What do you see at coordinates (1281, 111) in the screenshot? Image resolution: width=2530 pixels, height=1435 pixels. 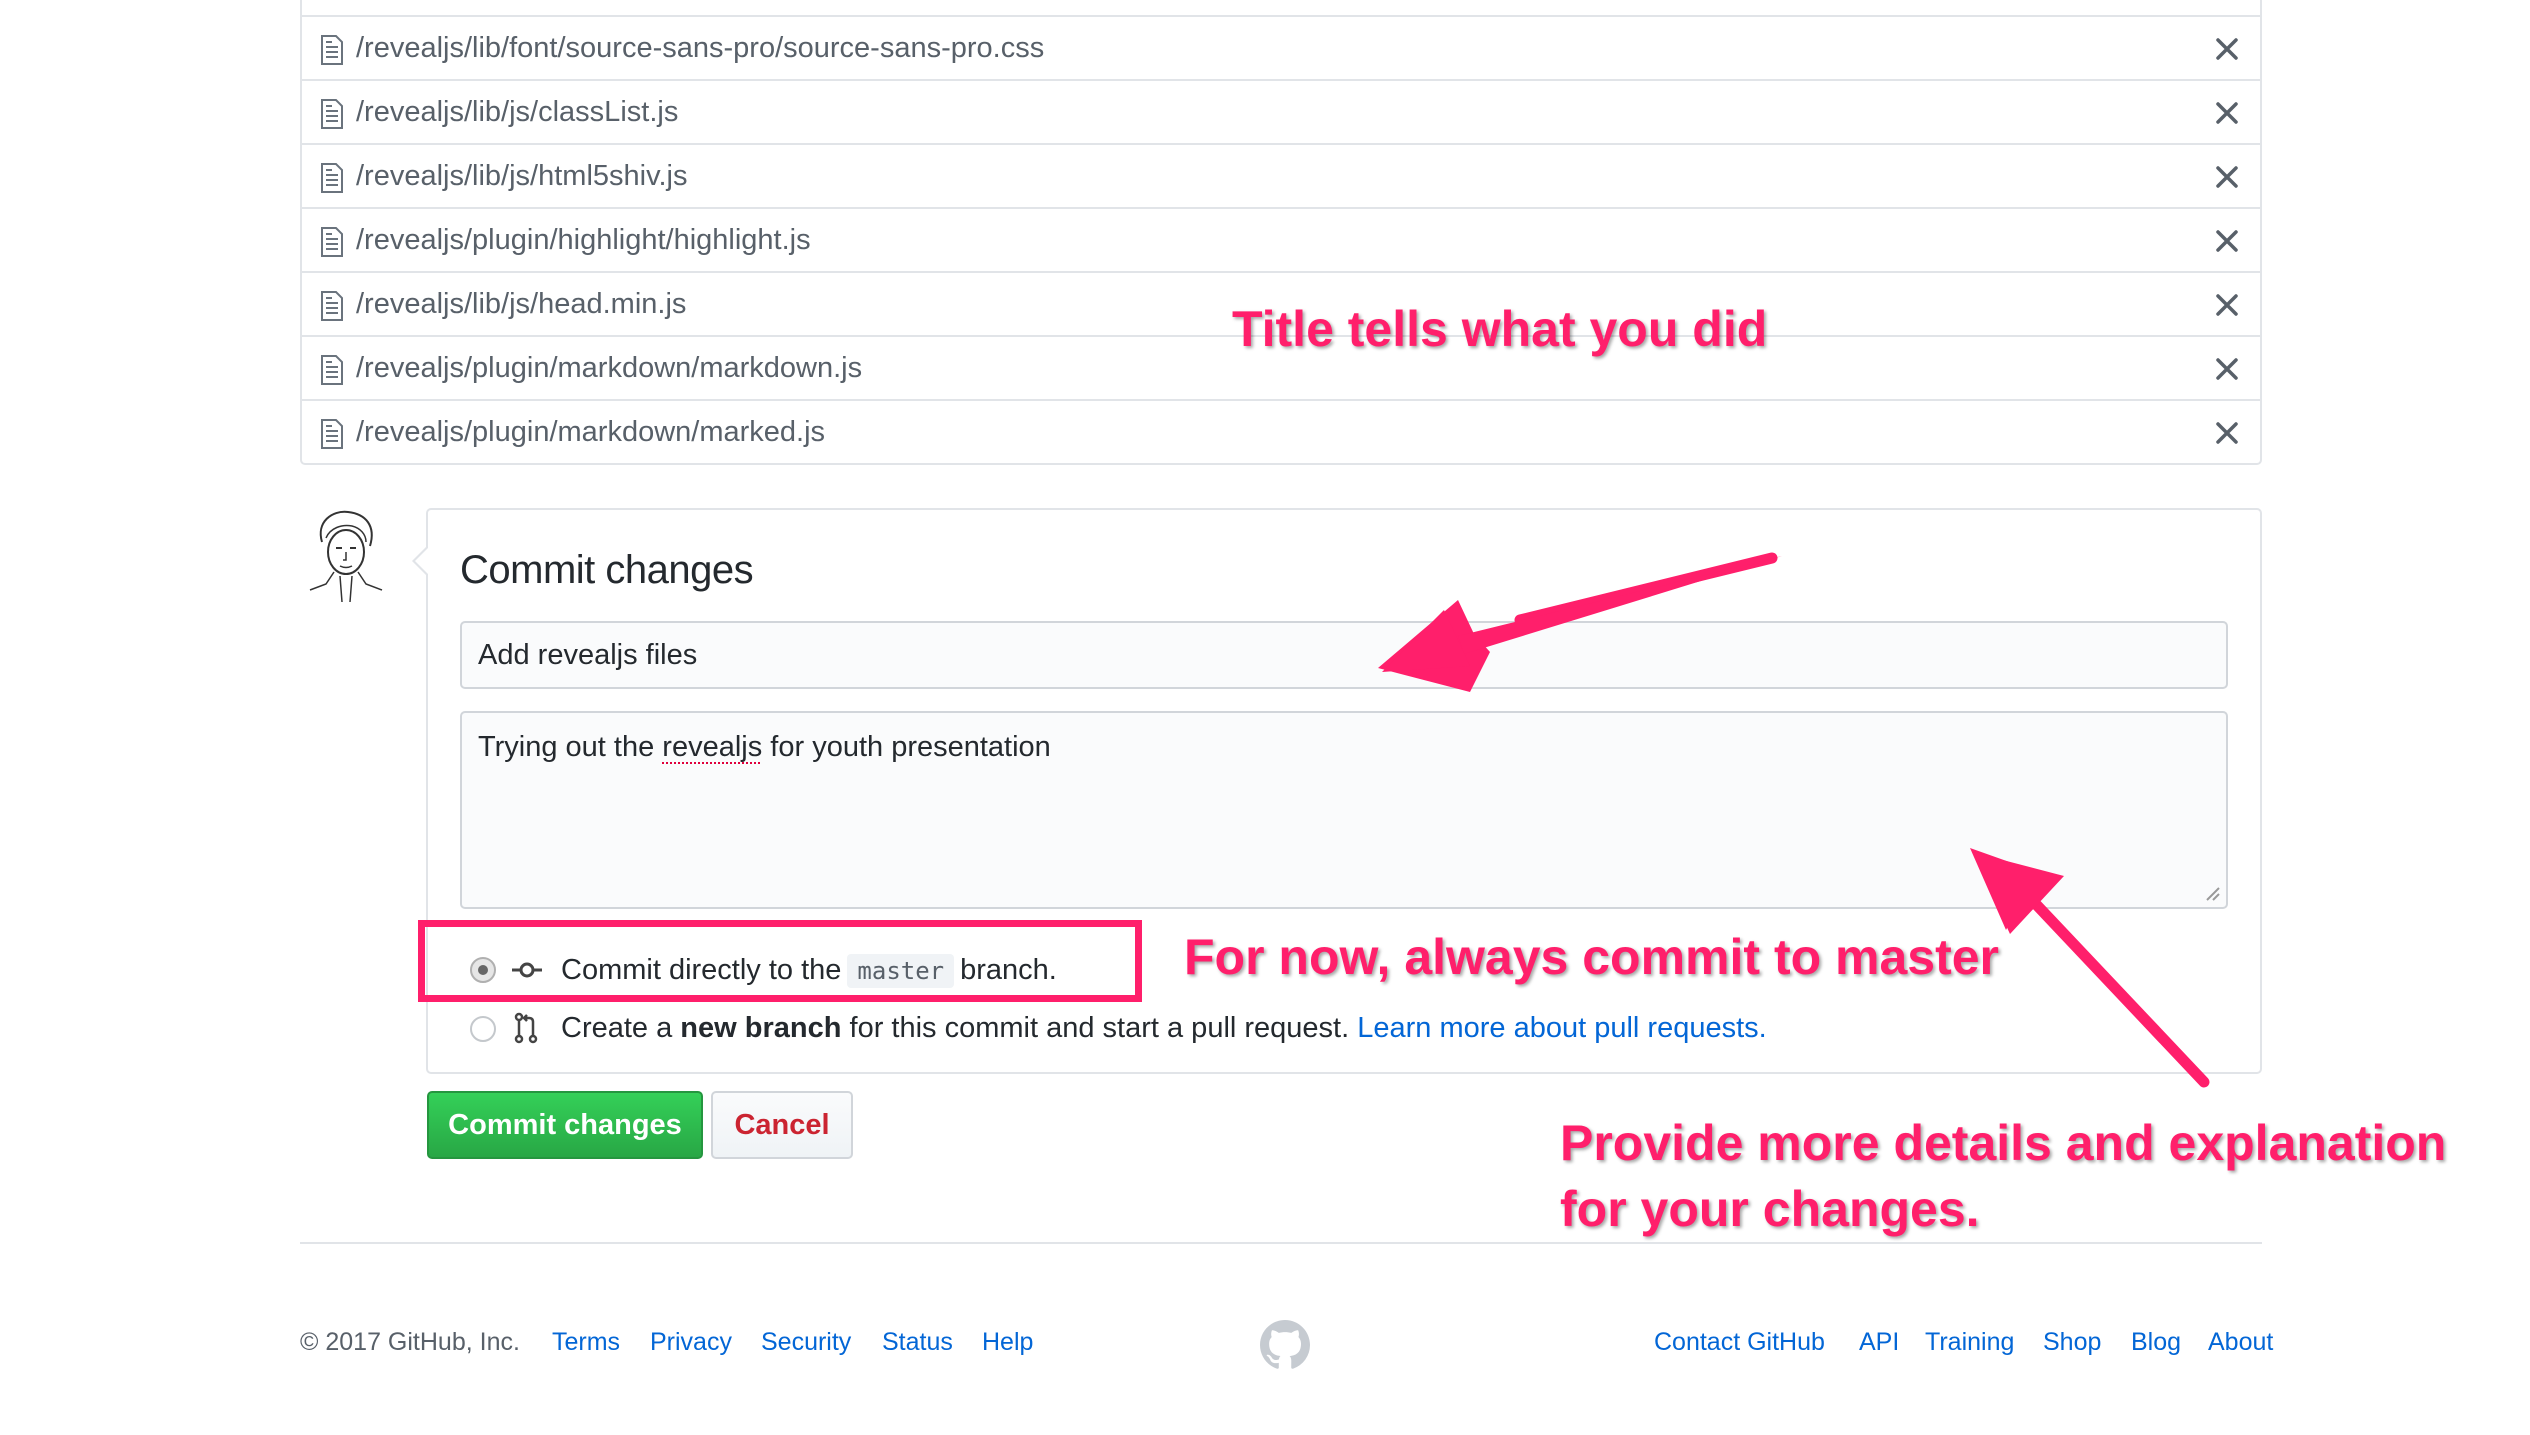 I see `file-row: /revealjs/lib/js/classList.js` at bounding box center [1281, 111].